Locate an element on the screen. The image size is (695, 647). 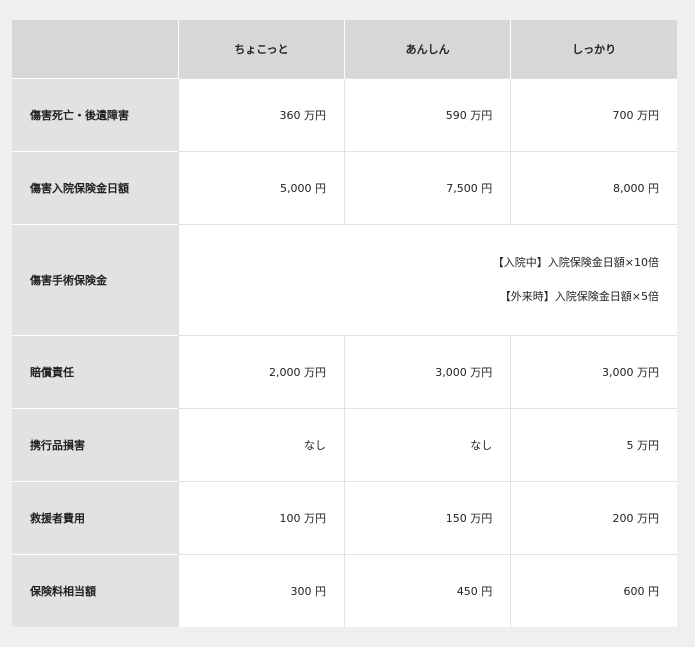
header-corner-cell is located at coordinates (95, 49).